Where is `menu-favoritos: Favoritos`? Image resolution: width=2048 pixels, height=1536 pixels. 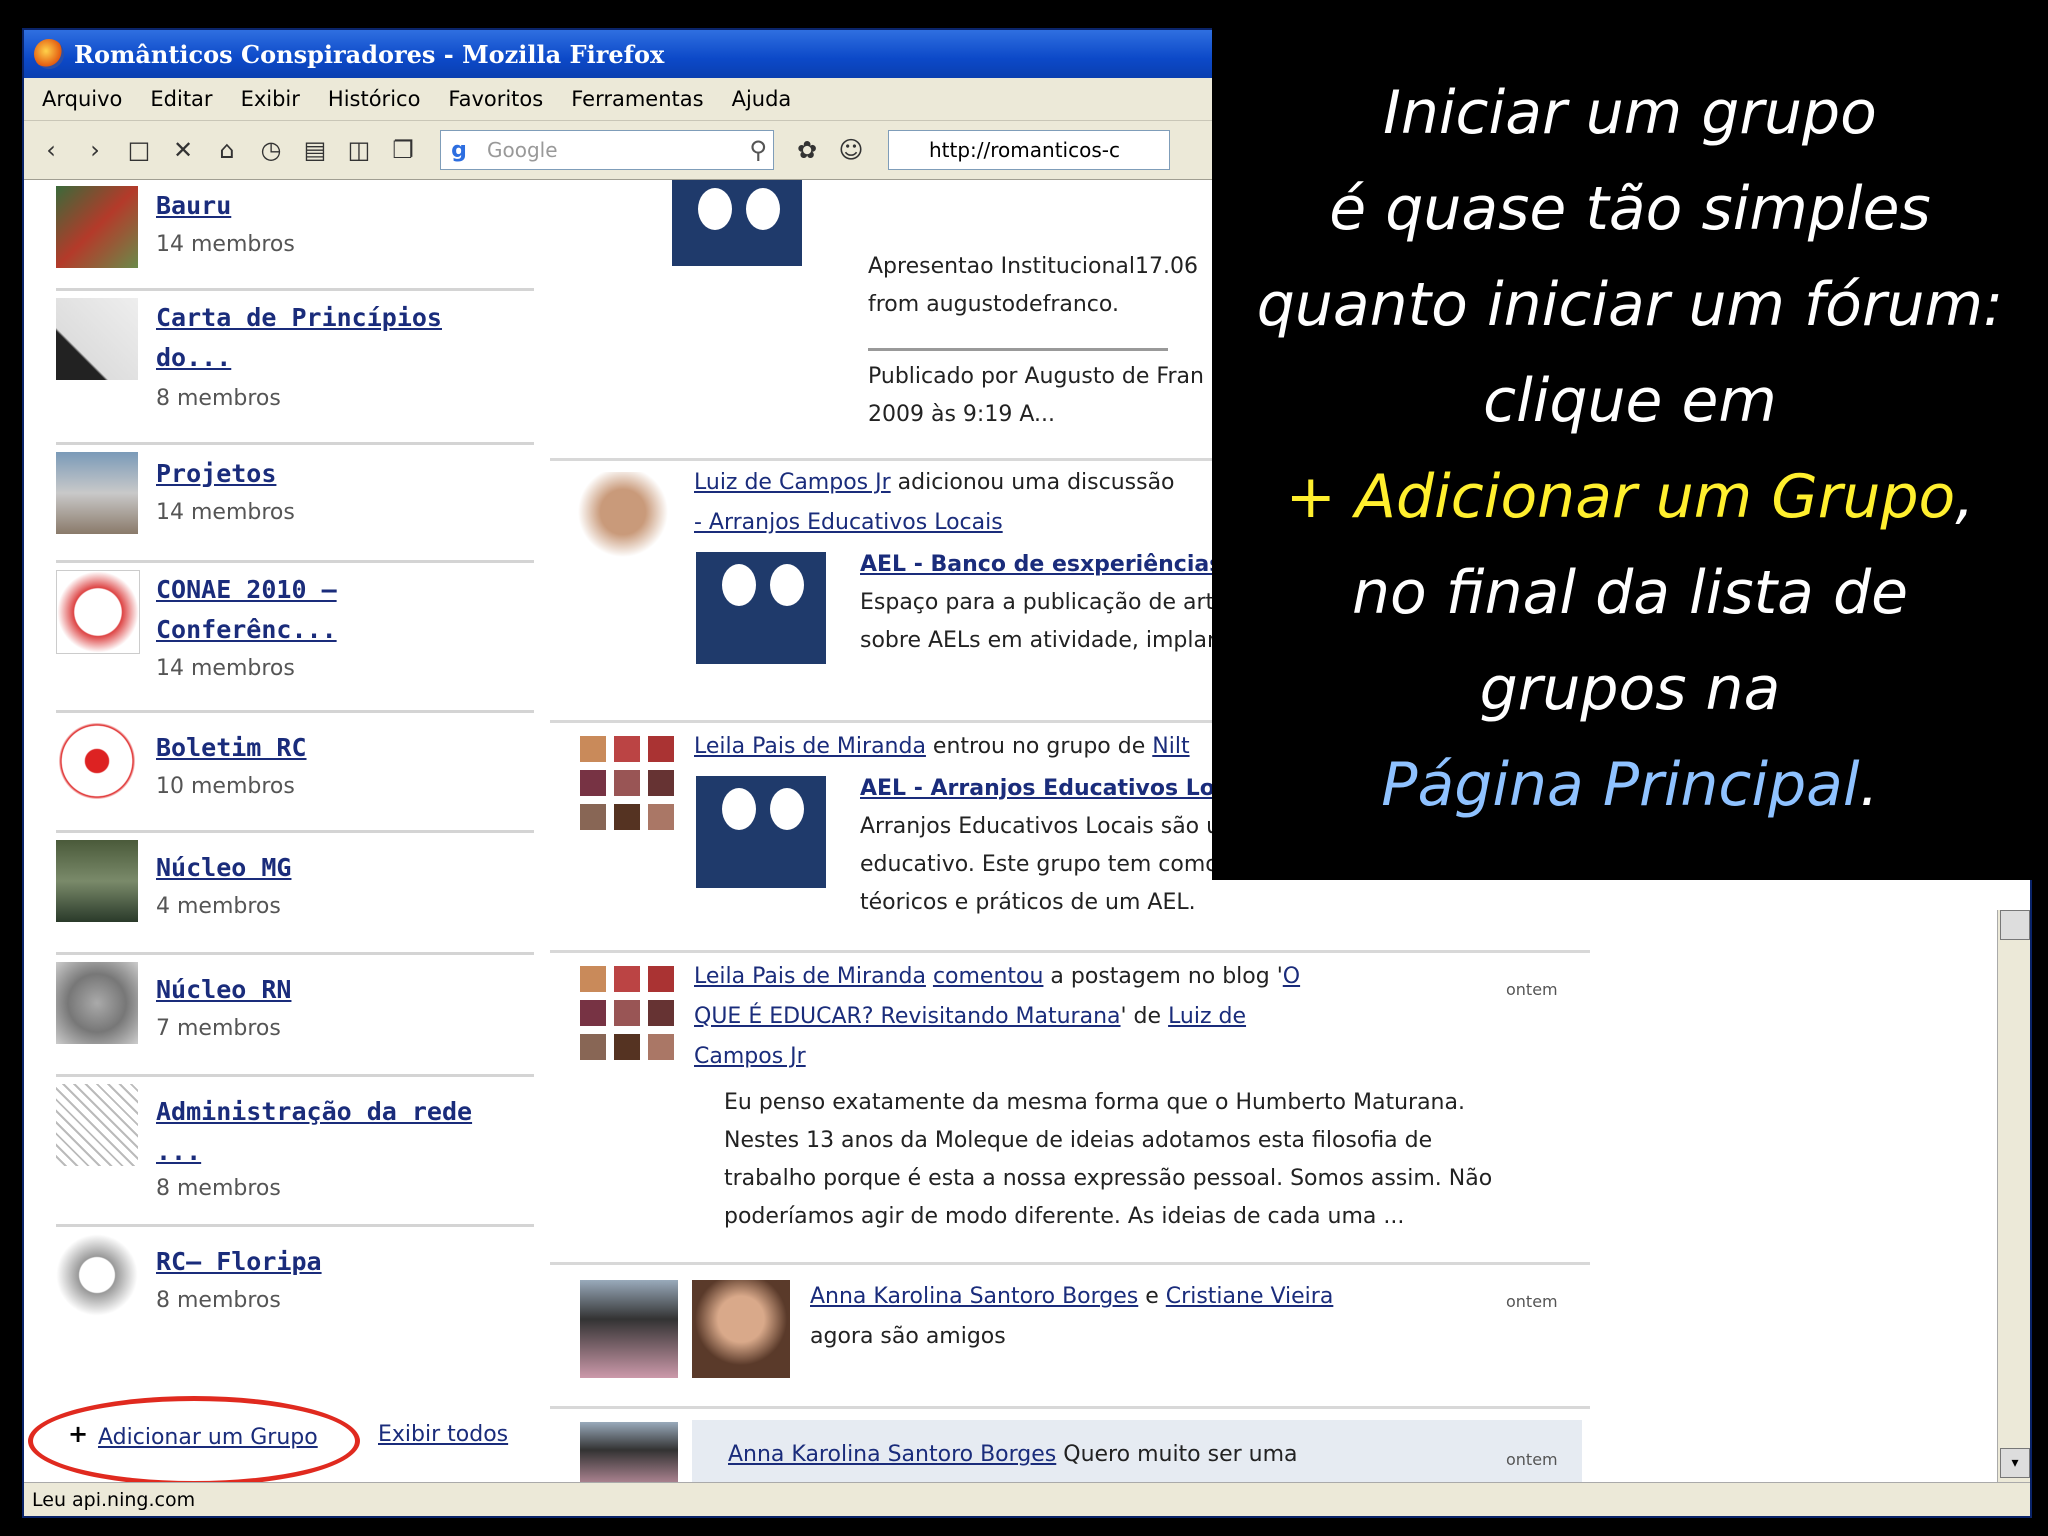
menu-favoritos: Favoritos is located at coordinates (495, 99).